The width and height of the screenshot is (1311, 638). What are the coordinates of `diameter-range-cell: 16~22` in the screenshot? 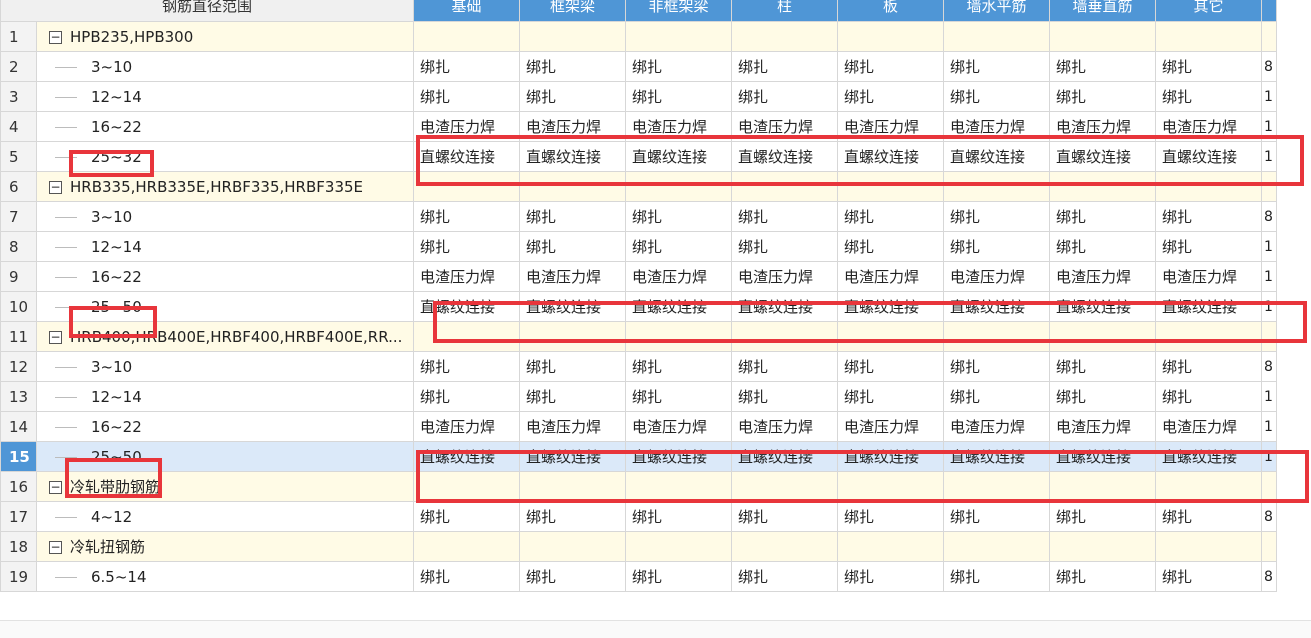 It's located at (225, 126).